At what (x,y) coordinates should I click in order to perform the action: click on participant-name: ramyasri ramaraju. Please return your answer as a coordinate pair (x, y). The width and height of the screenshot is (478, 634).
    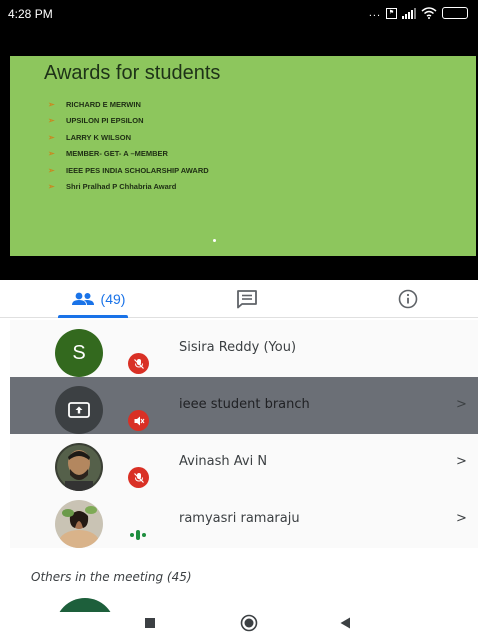
    Looking at the image, I should click on (239, 518).